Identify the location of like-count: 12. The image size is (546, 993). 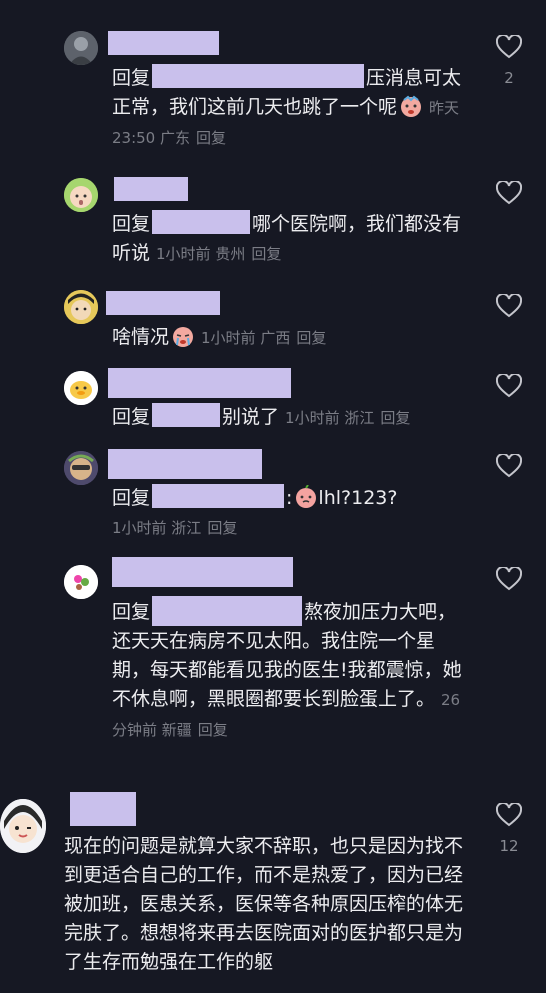
(509, 846).